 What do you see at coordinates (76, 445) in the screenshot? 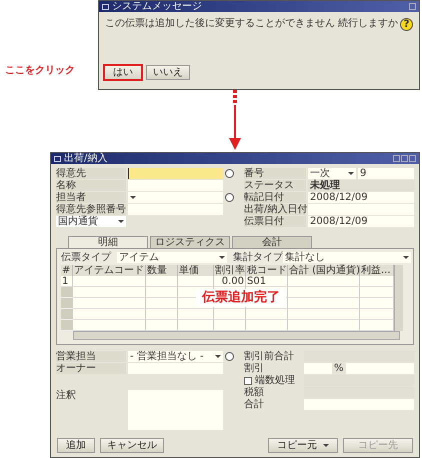
I see `action-button: 追加` at bounding box center [76, 445].